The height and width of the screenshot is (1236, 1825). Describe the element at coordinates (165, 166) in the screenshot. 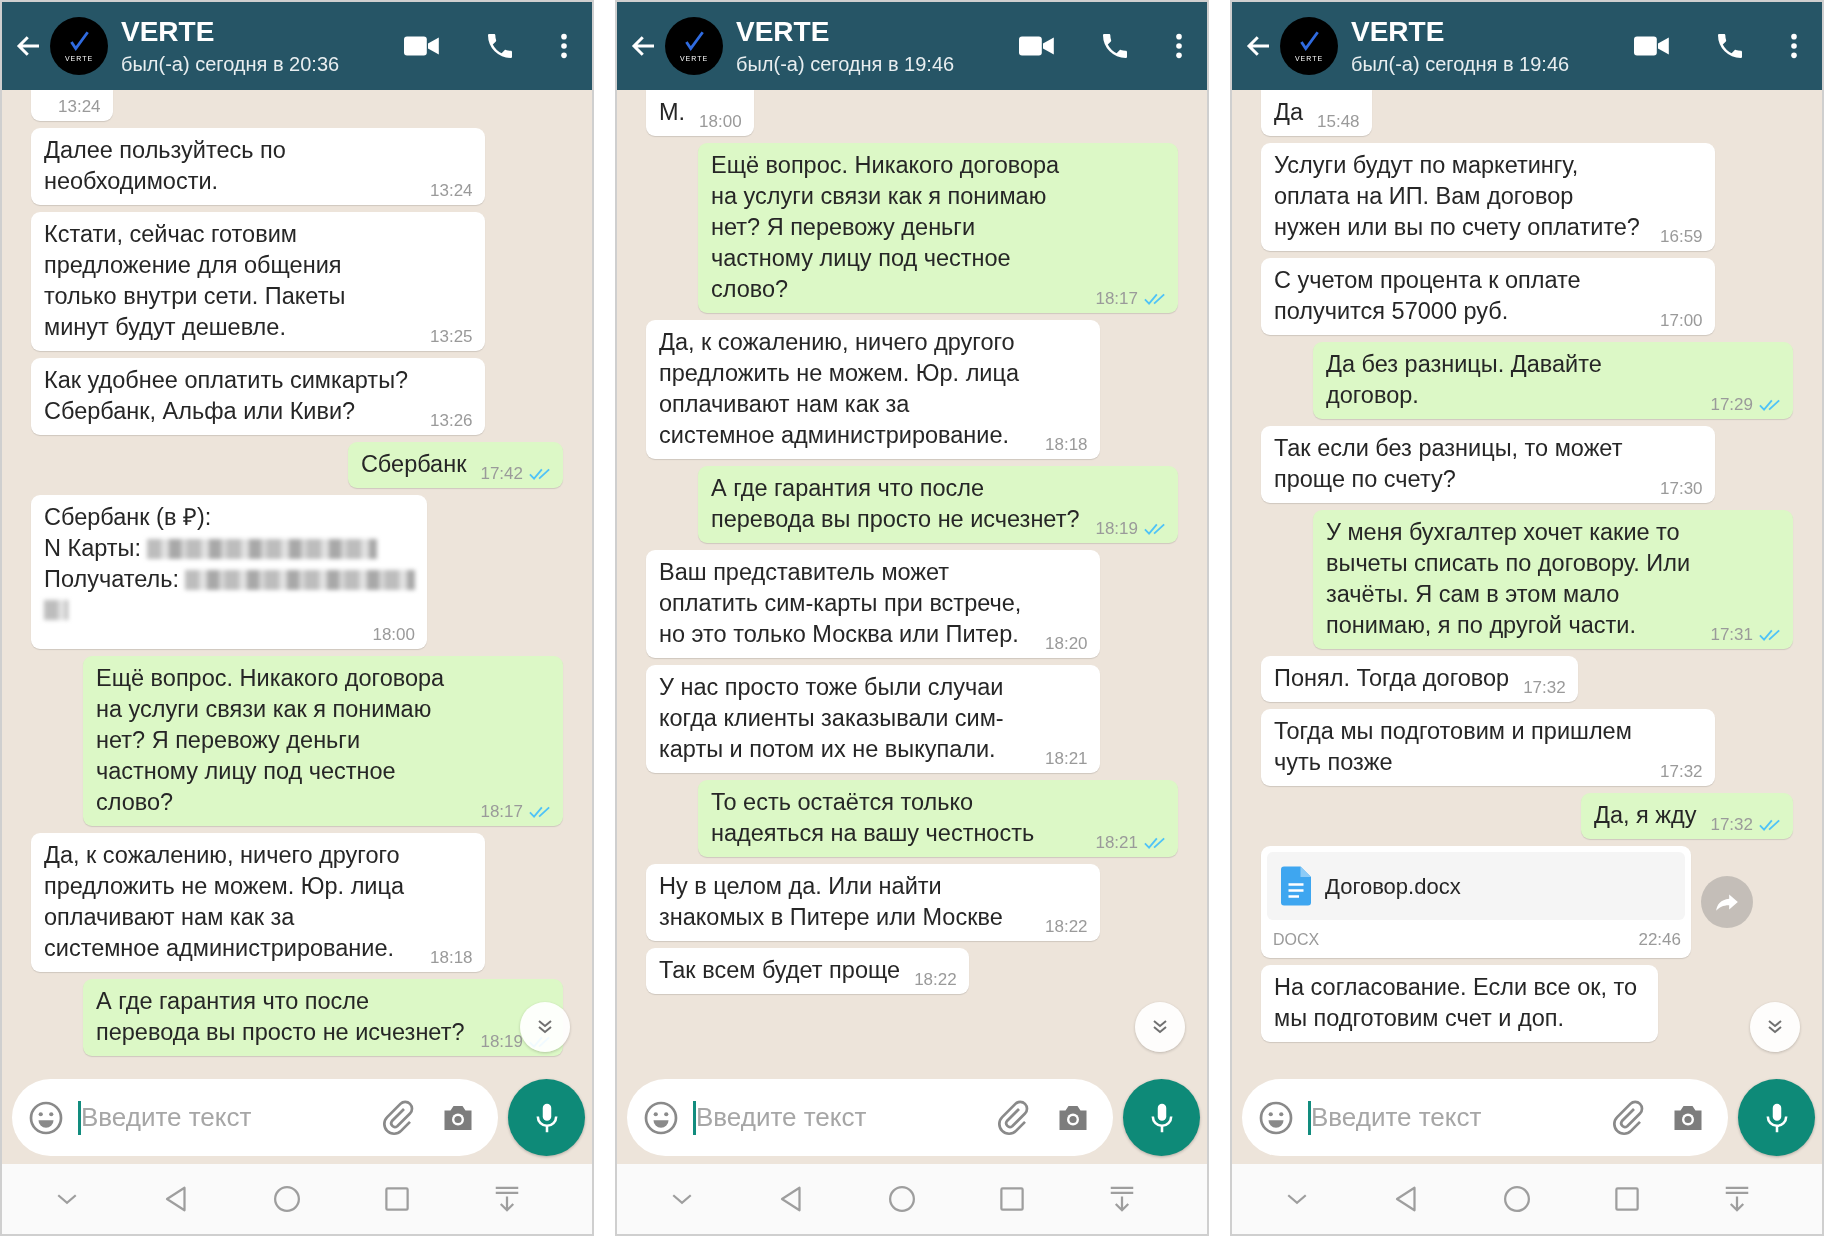

I see `message-text: Далее пользуйтесь по необходимости.` at that location.